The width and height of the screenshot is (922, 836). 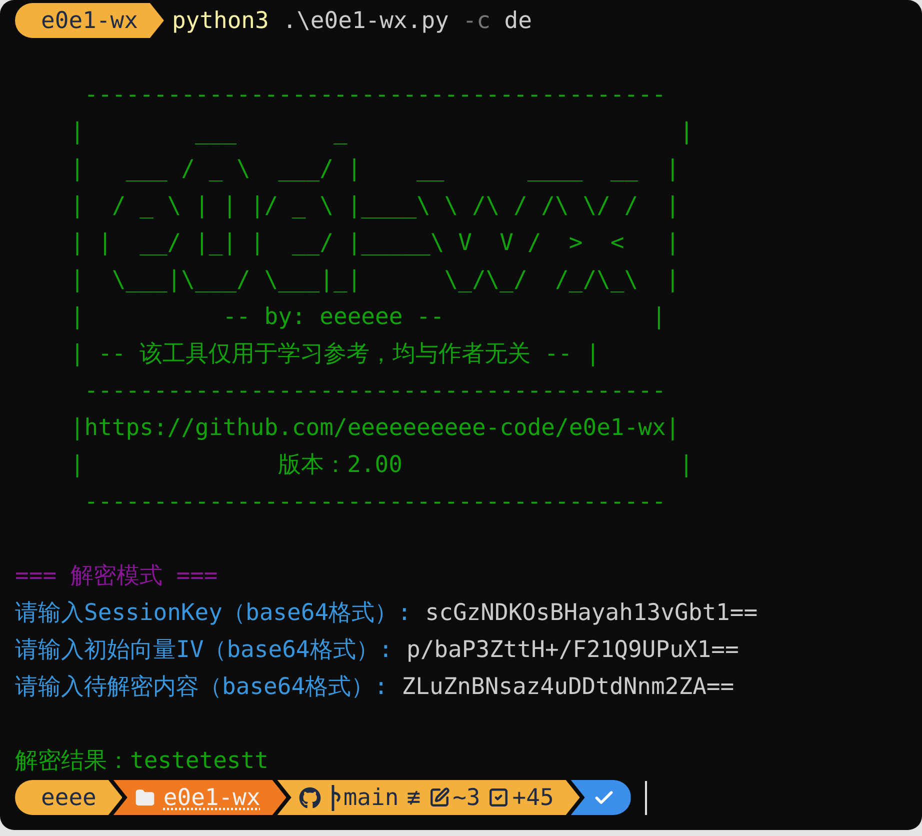 What do you see at coordinates (533, 797) in the screenshot?
I see `staged-count: +45` at bounding box center [533, 797].